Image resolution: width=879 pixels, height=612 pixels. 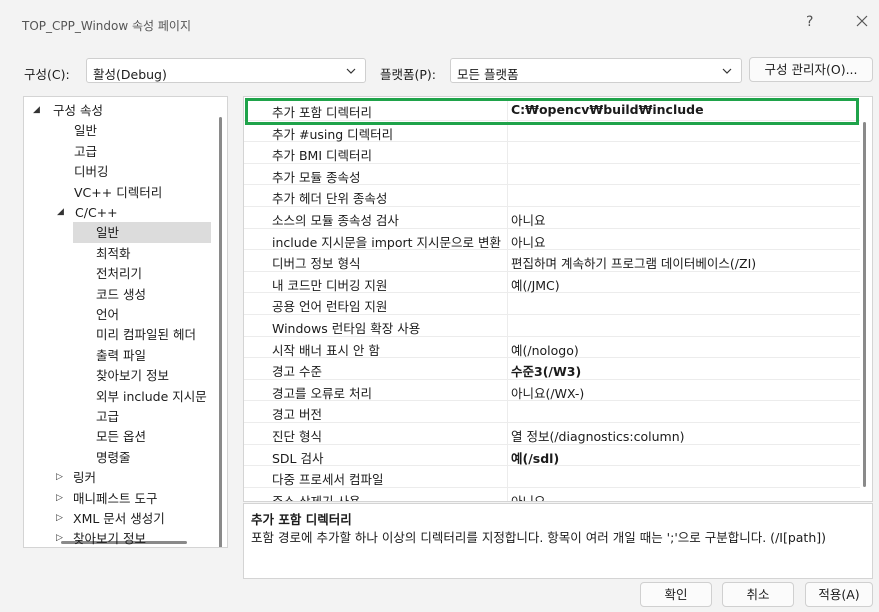 I want to click on tree-item: VC++ 디렉터리, so click(x=119, y=192).